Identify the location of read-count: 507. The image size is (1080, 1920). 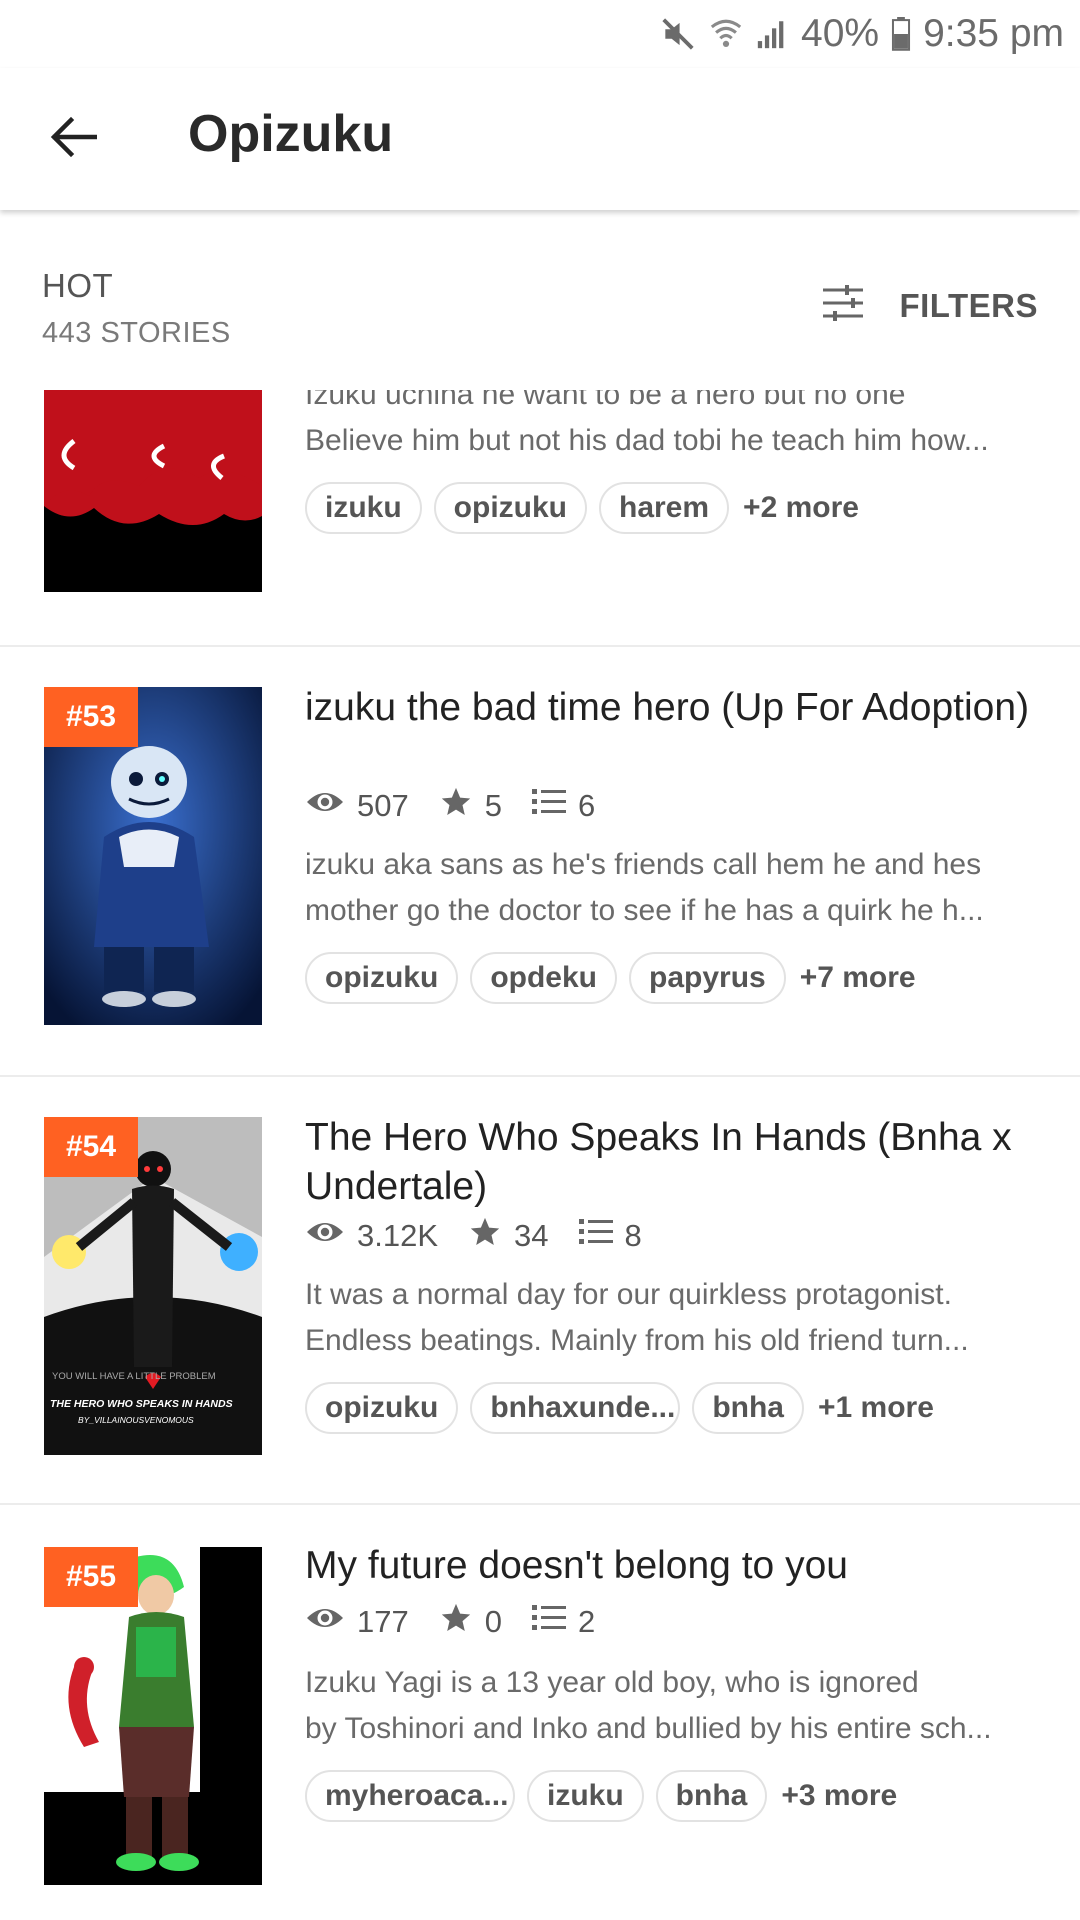
(383, 805).